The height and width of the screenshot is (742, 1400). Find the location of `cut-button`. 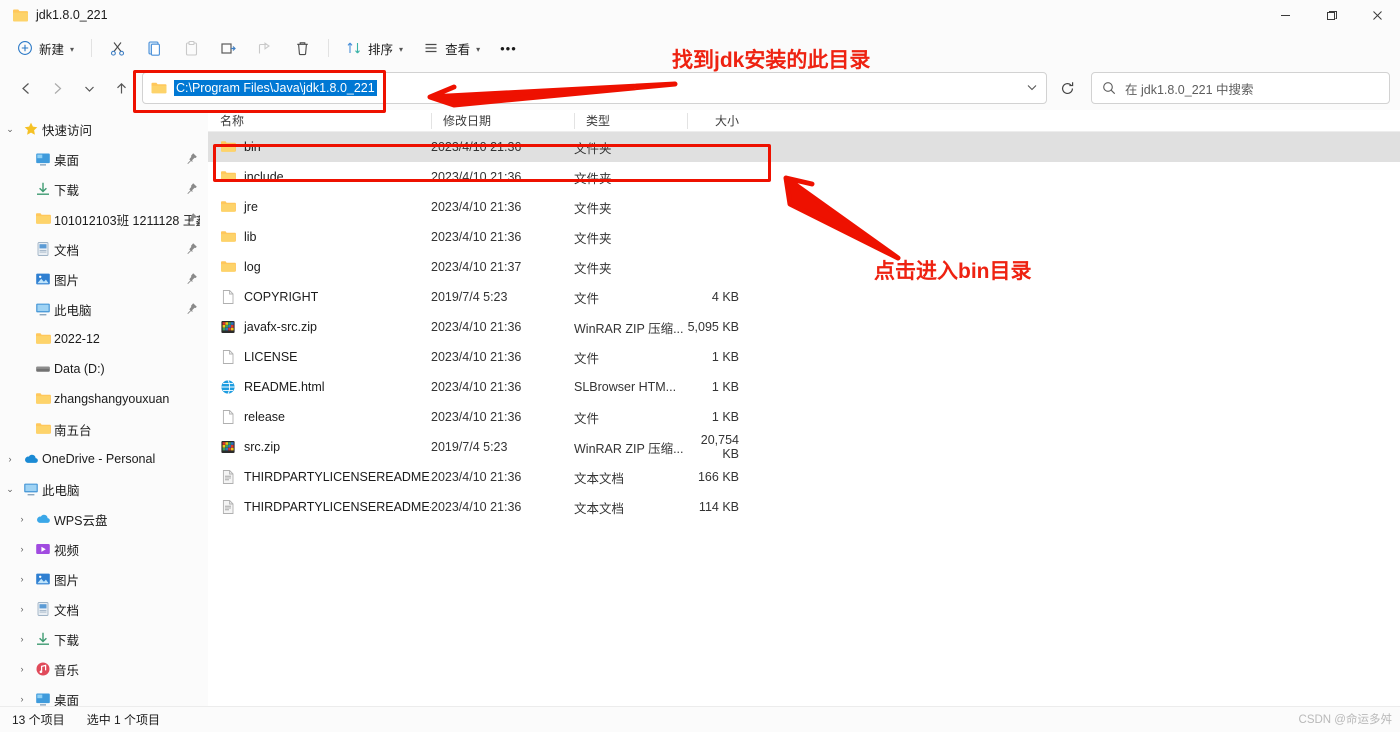

cut-button is located at coordinates (117, 48).